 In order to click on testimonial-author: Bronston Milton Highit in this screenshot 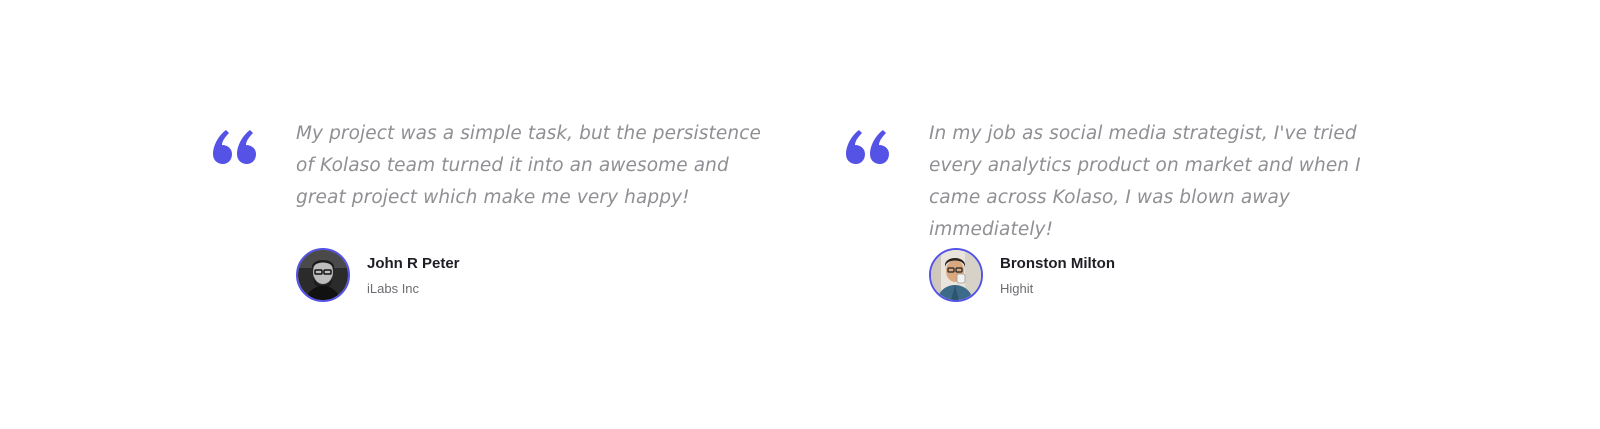, I will do `click(1129, 275)`.